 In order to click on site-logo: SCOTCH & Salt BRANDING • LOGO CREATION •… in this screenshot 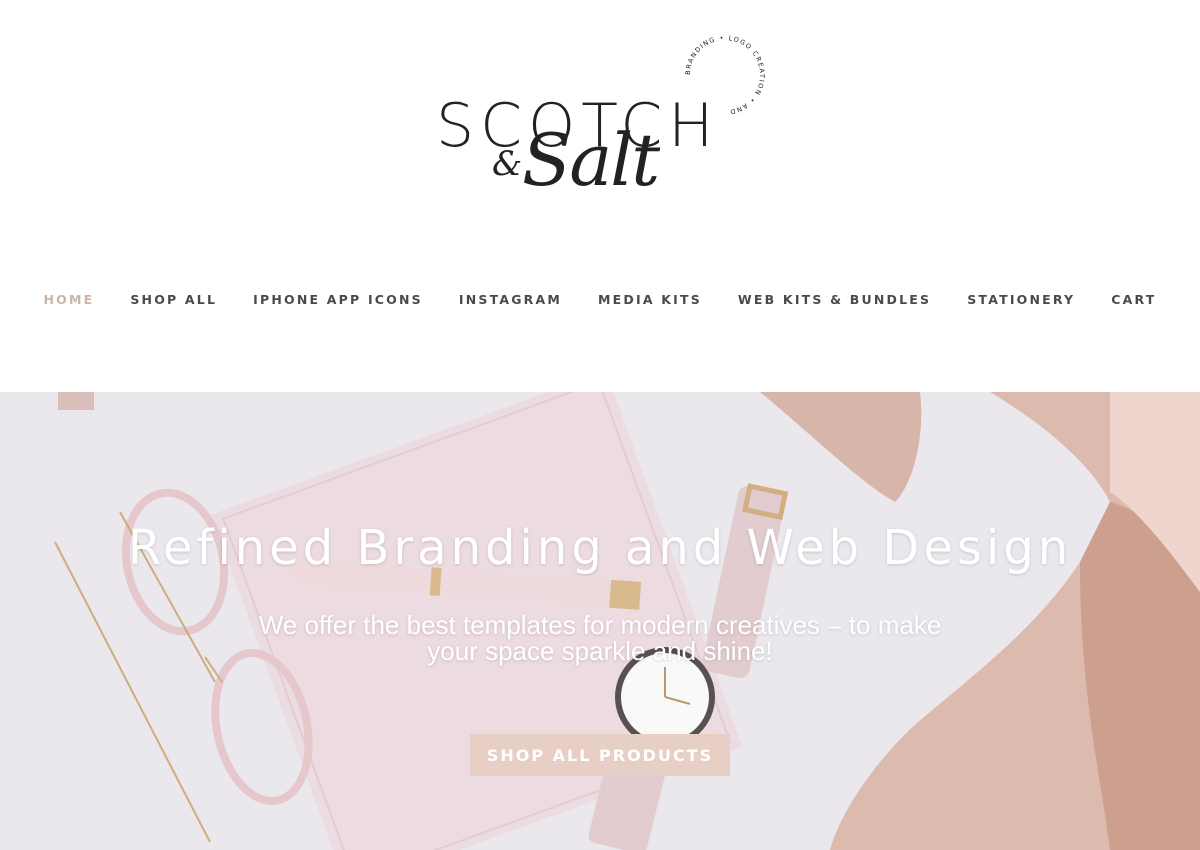, I will do `click(605, 125)`.